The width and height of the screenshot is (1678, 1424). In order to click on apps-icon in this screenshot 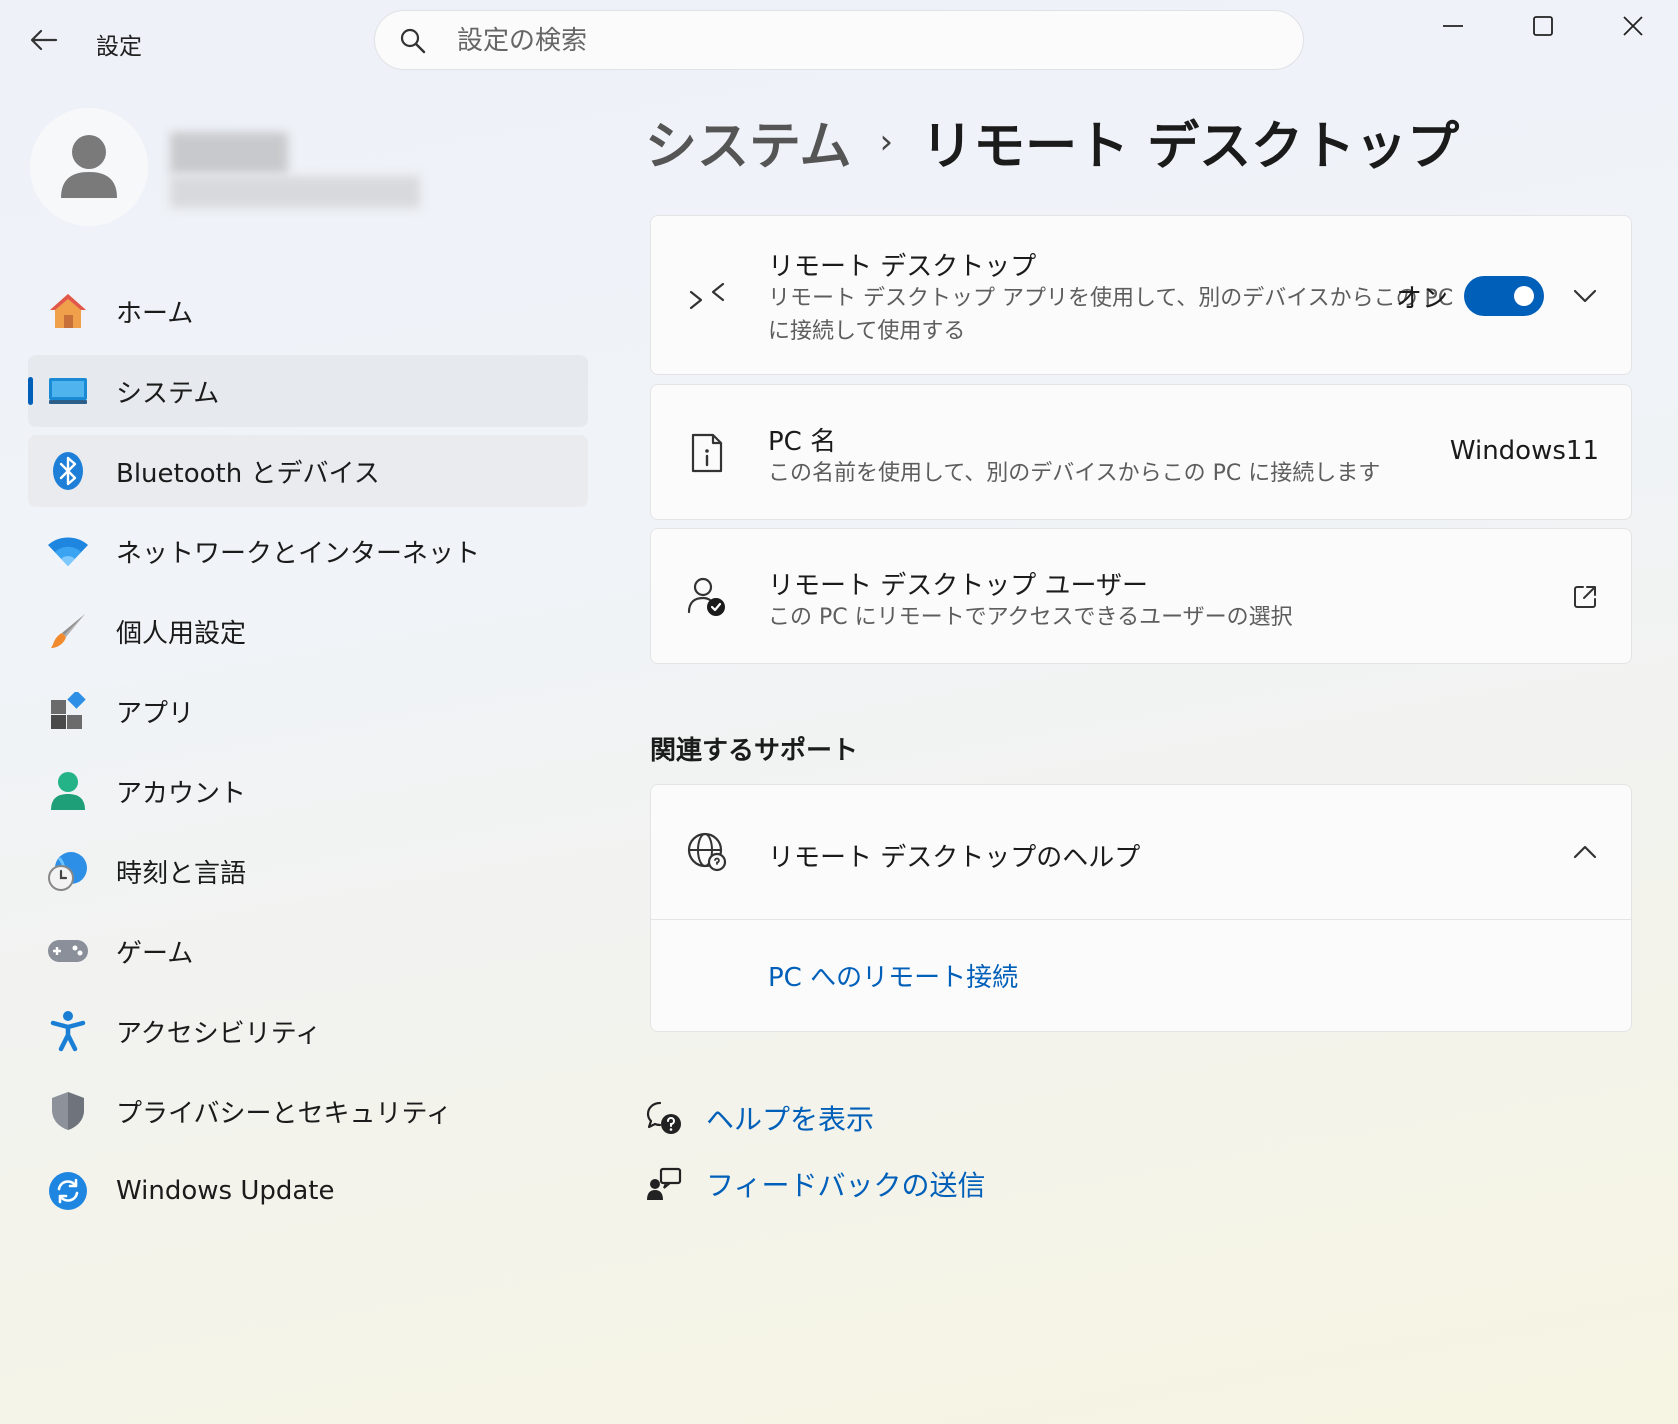, I will do `click(68, 711)`.